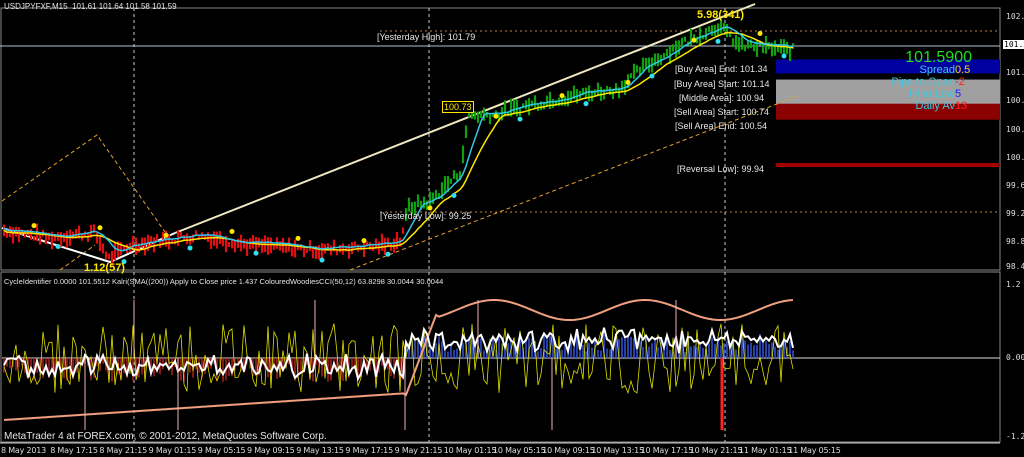 The image size is (1024, 457). I want to click on price-tick: 98.45, so click(1015, 266).